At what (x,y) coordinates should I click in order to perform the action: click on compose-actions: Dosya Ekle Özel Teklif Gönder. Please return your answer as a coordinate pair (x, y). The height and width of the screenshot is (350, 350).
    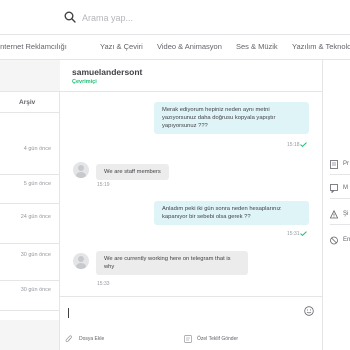
    Looking at the image, I should click on (191, 340).